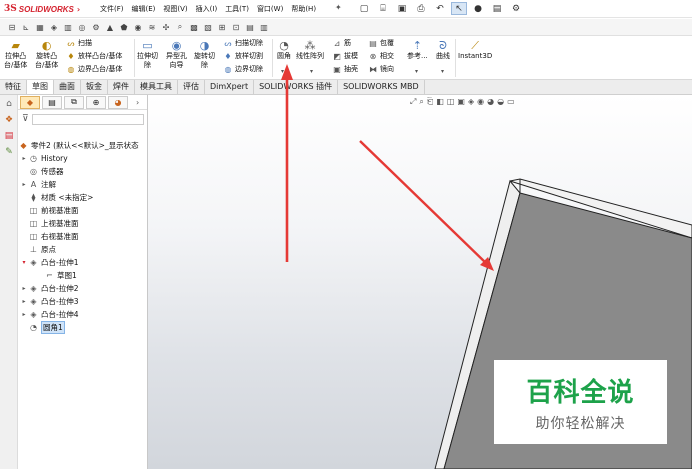  What do you see at coordinates (9, 152) in the screenshot?
I see `appearance-icon: ✎` at bounding box center [9, 152].